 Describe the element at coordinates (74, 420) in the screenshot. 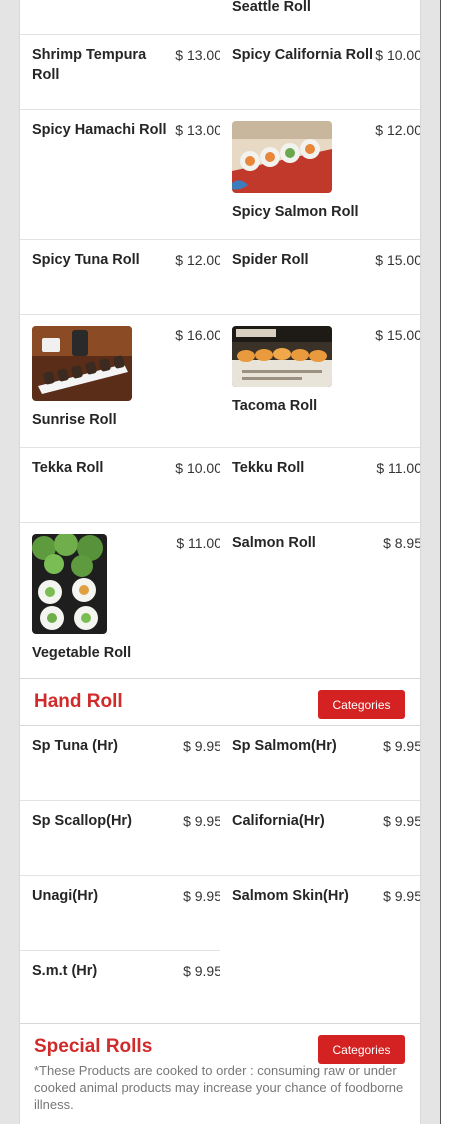

I see `item-name: Sunrise Roll` at that location.